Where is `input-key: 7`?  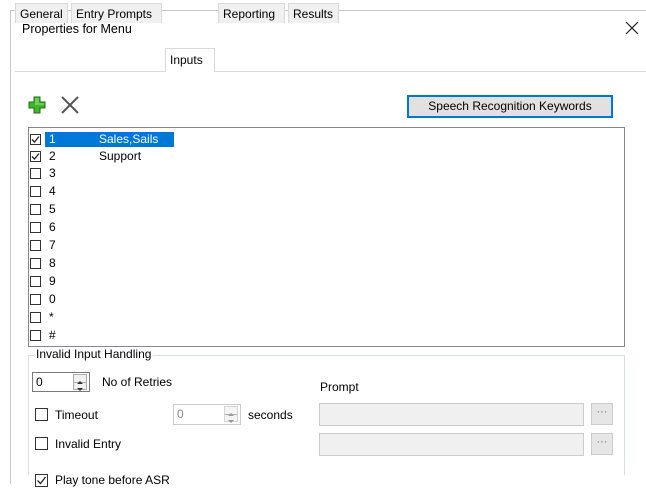
input-key: 7 is located at coordinates (52, 245).